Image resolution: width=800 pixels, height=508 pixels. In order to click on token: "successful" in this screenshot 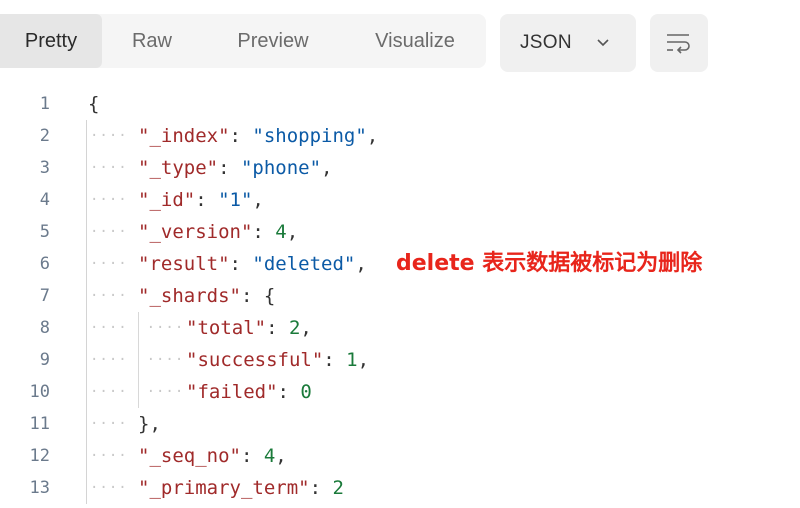, I will do `click(255, 360)`.